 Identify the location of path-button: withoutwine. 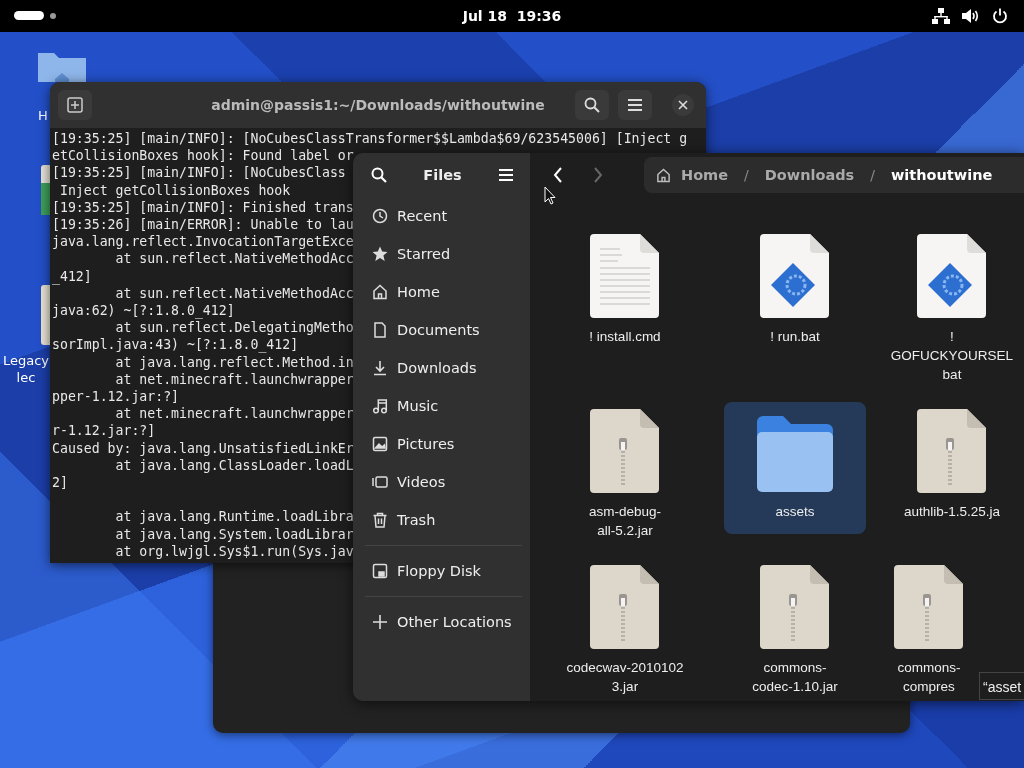
(941, 175).